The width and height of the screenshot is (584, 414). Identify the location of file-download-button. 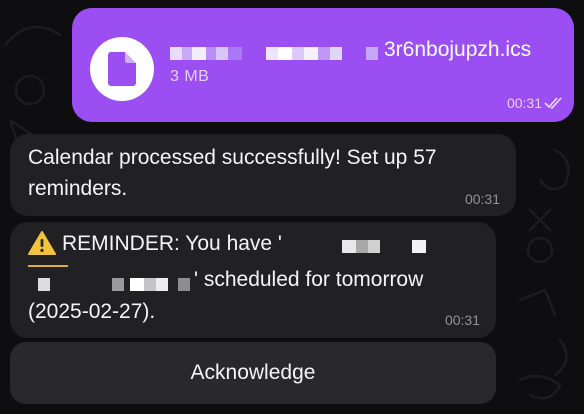
(122, 69).